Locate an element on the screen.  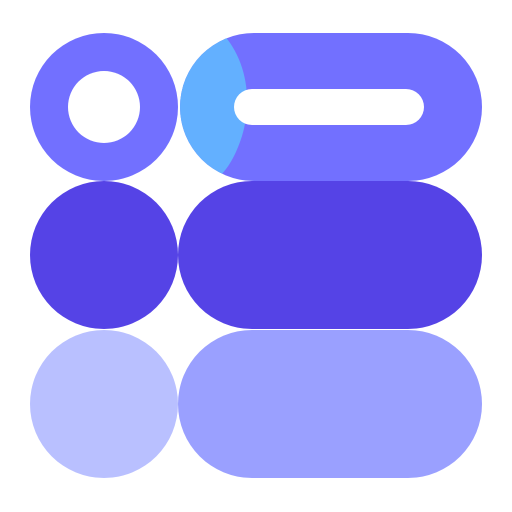
middle-circle is located at coordinates (104, 255).